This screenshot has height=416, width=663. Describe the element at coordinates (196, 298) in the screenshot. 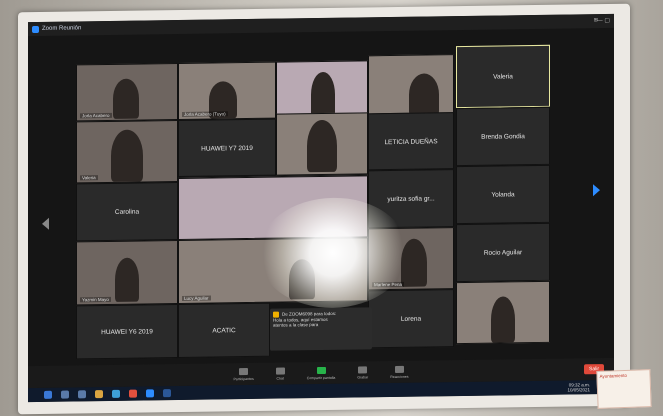

I see `participant-name: Lucy Aguilar` at that location.